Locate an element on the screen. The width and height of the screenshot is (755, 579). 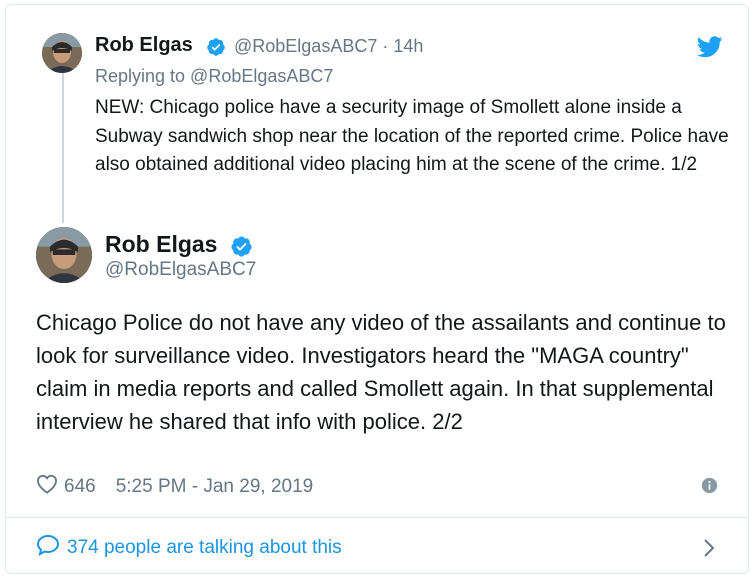
conversation-count-text: 374 people are talking about this is located at coordinates (204, 548).